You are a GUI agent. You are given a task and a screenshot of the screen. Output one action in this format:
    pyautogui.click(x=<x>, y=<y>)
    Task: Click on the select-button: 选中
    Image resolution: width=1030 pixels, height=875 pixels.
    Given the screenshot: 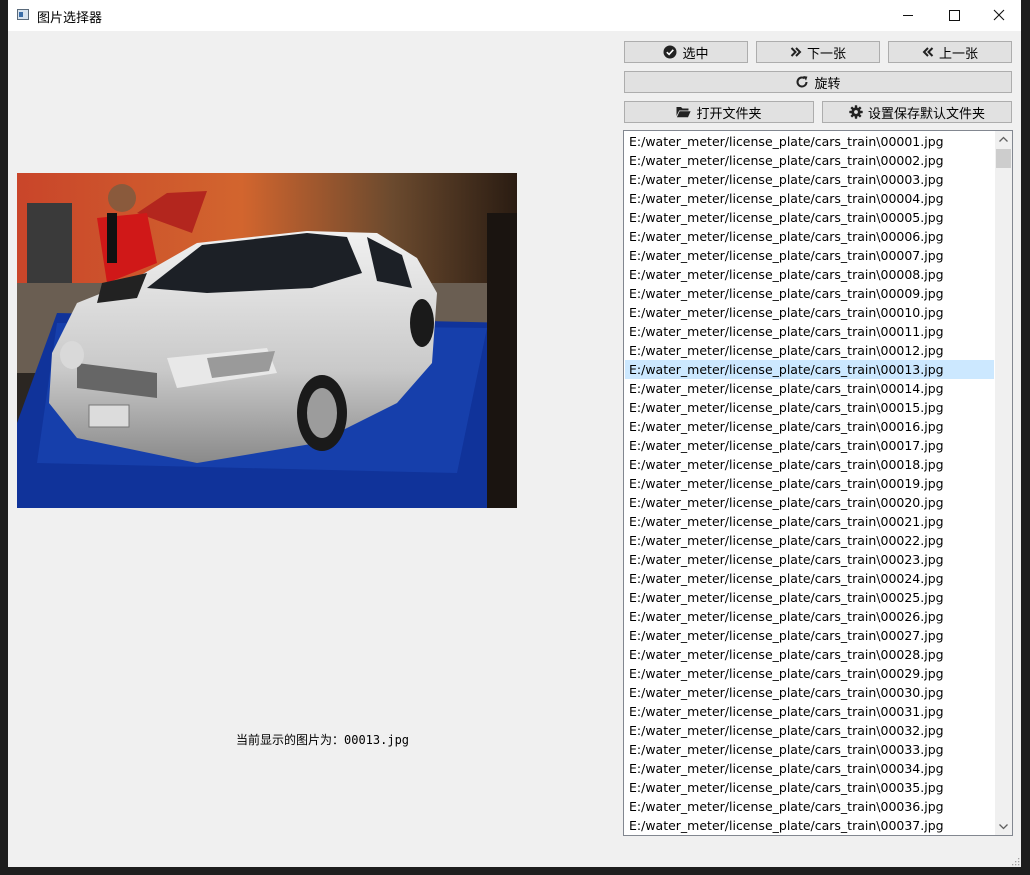 What is the action you would take?
    pyautogui.click(x=686, y=52)
    